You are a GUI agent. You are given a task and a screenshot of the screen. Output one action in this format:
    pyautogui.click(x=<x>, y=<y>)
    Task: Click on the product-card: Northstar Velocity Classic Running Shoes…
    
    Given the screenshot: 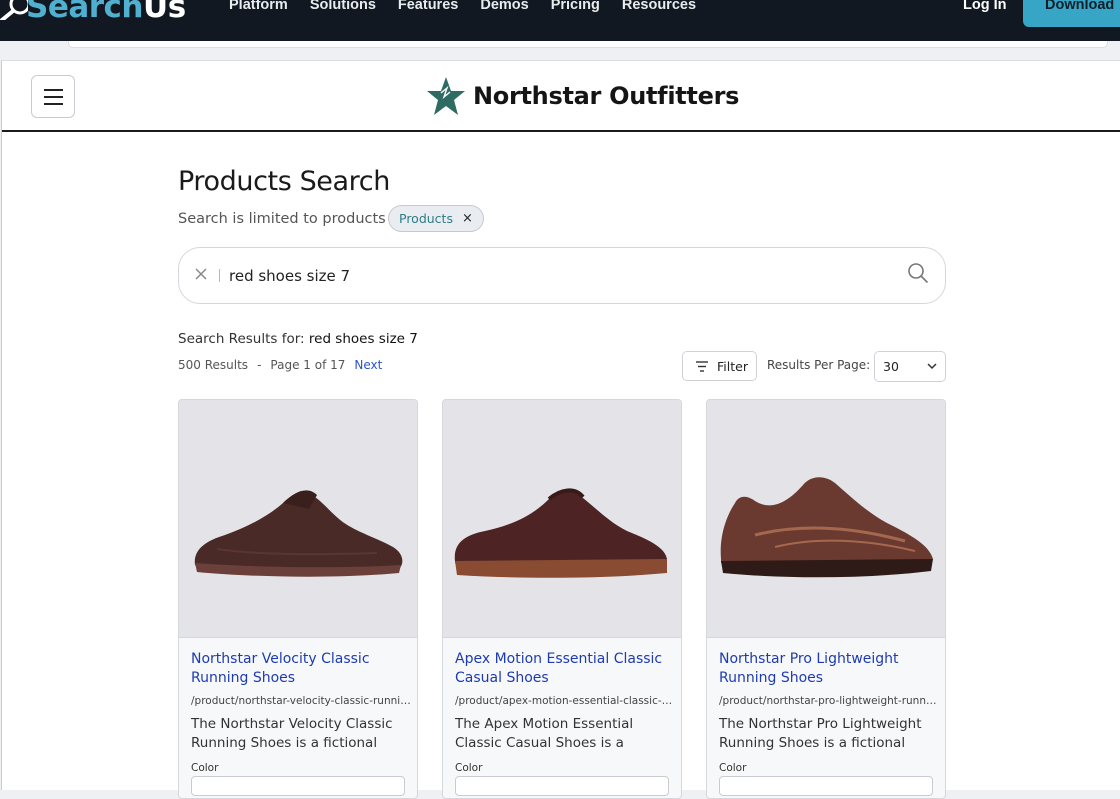 What is the action you would take?
    pyautogui.click(x=298, y=599)
    